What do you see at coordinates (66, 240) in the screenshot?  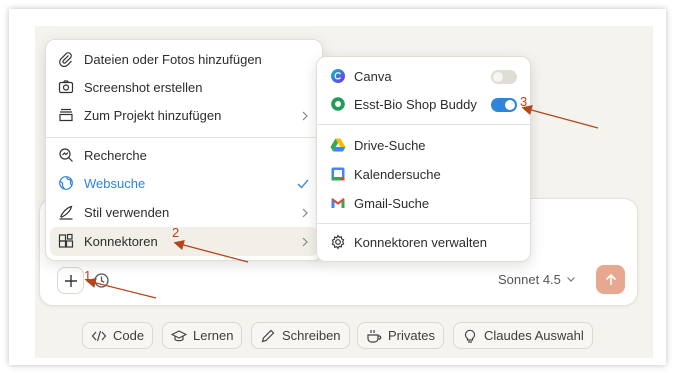 I see `connectors-icon` at bounding box center [66, 240].